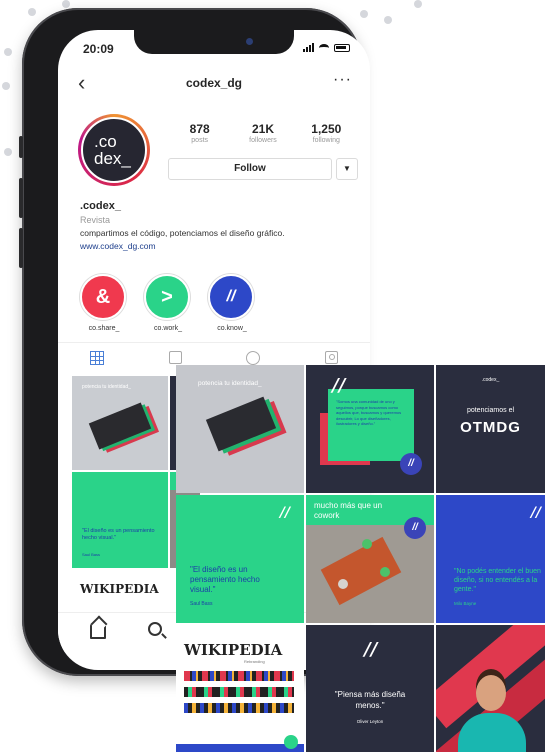 The height and width of the screenshot is (752, 545). What do you see at coordinates (98, 49) in the screenshot?
I see `status-time: 20:09` at bounding box center [98, 49].